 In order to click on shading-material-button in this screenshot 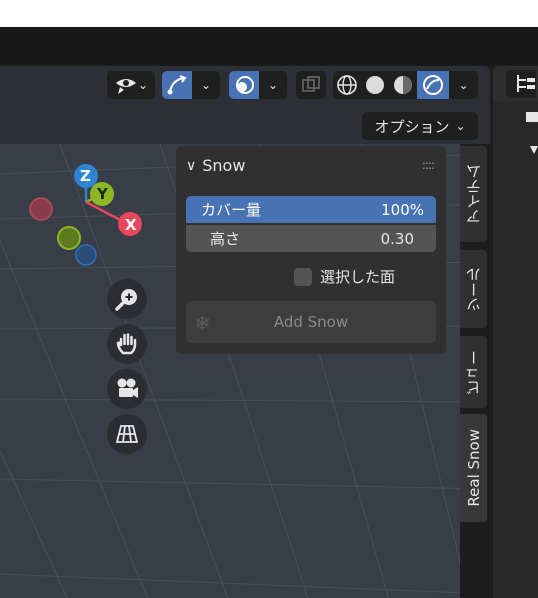, I will do `click(403, 85)`.